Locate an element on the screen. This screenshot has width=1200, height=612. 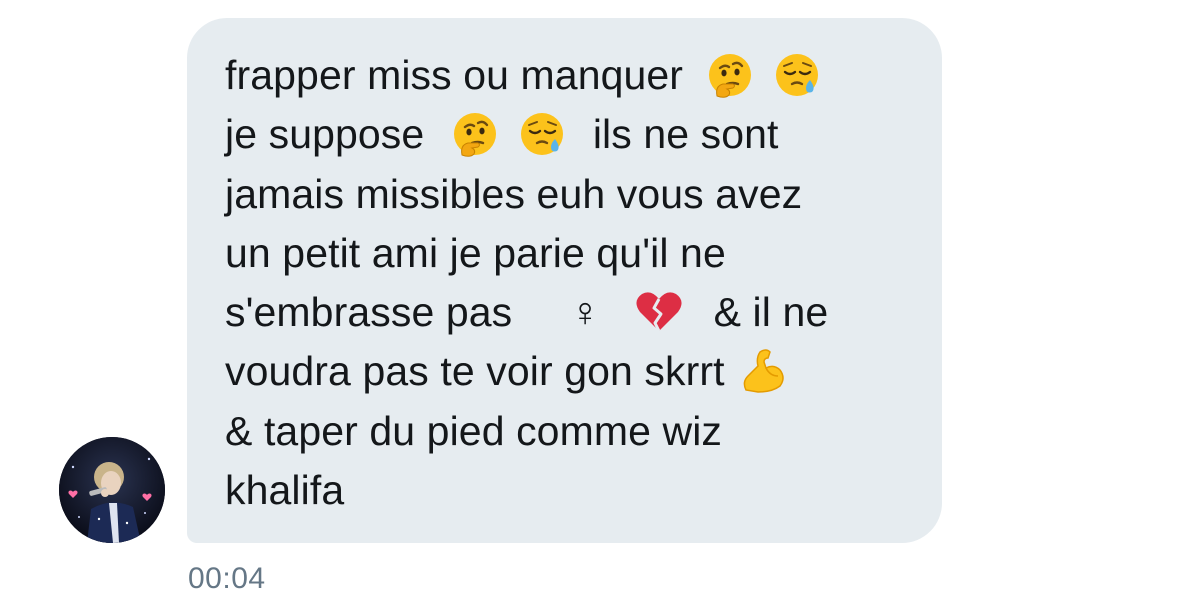
message-text: & taper du pied comme wiz is located at coordinates (474, 431).